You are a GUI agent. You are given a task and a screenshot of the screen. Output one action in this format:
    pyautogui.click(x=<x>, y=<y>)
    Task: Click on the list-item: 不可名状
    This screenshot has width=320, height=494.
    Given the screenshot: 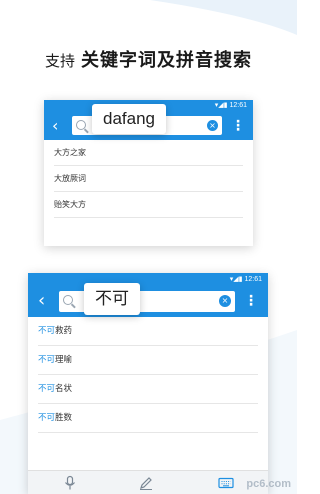 What is the action you would take?
    pyautogui.click(x=148, y=389)
    